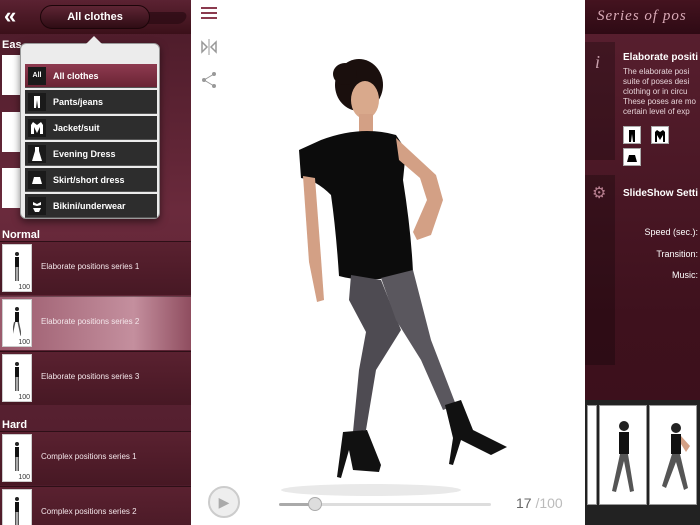 The height and width of the screenshot is (525, 700). Describe the element at coordinates (224, 502) in the screenshot. I see `play-button: ▶` at that location.